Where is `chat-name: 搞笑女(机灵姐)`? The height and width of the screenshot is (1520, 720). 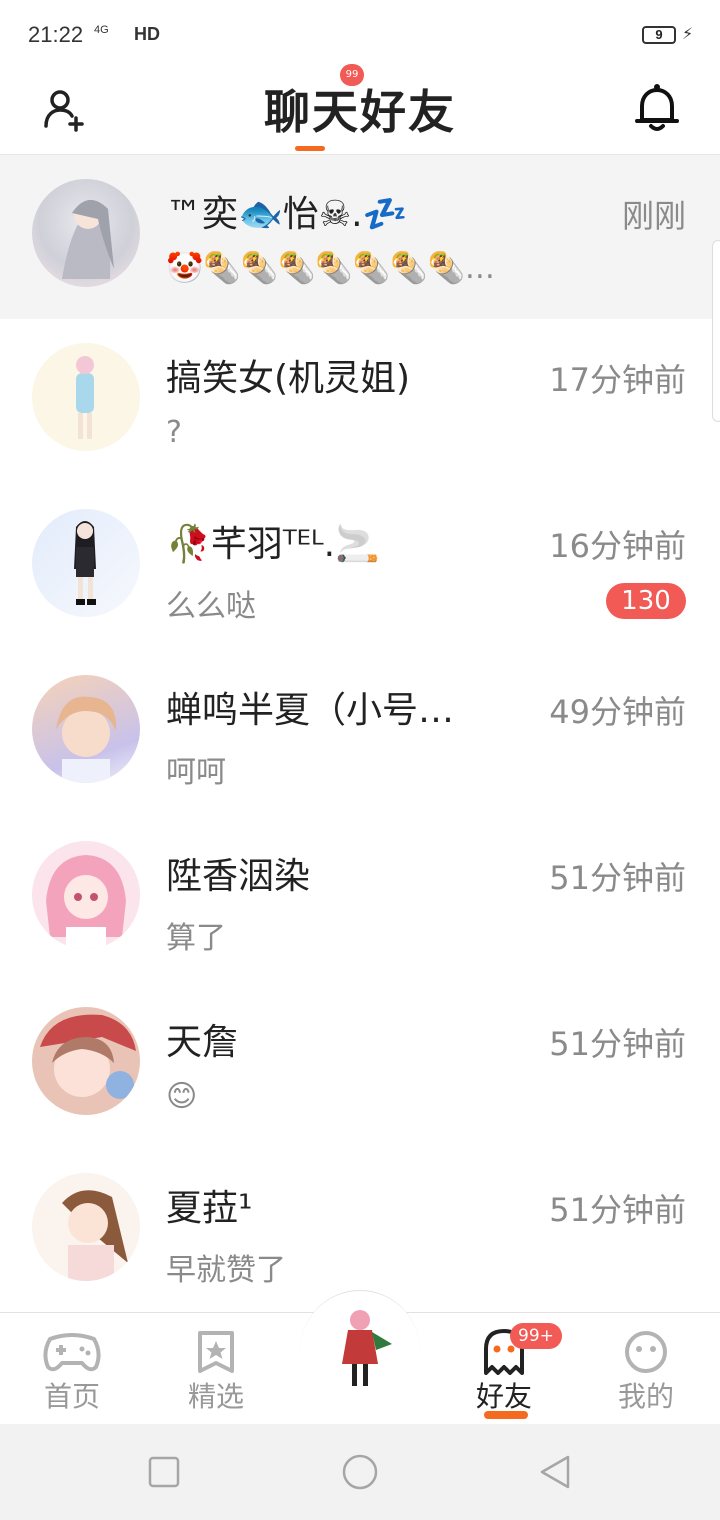 chat-name: 搞笑女(机灵姐) is located at coordinates (288, 378).